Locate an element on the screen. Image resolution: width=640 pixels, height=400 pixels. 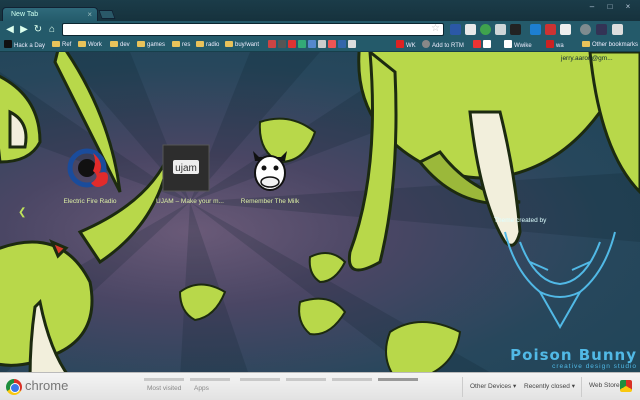
most-visited-tile: Electric Fire Radio is located at coordinates (90, 174).